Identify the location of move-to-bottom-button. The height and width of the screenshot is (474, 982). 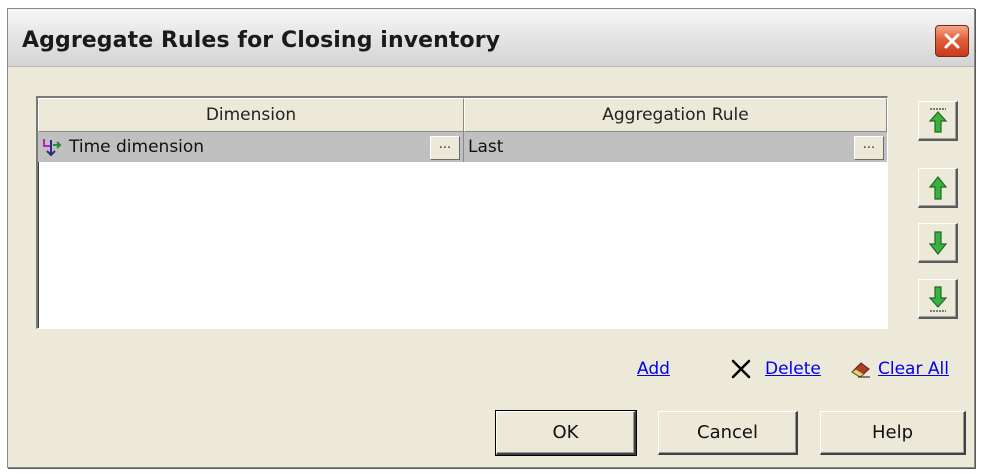
(938, 299).